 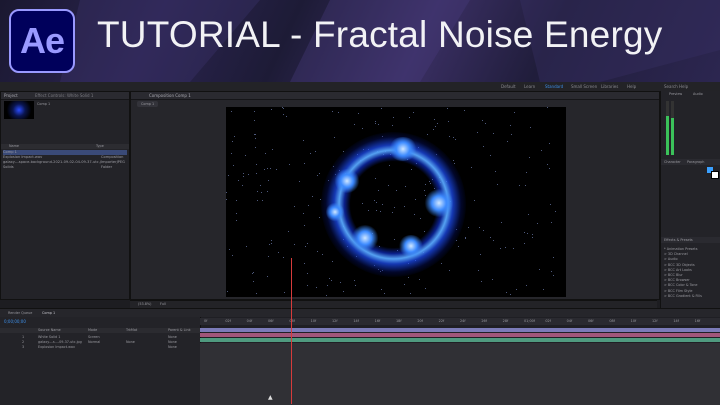 What do you see at coordinates (680, 249) in the screenshot?
I see `effect-category-item: * Animation Presets` at bounding box center [680, 249].